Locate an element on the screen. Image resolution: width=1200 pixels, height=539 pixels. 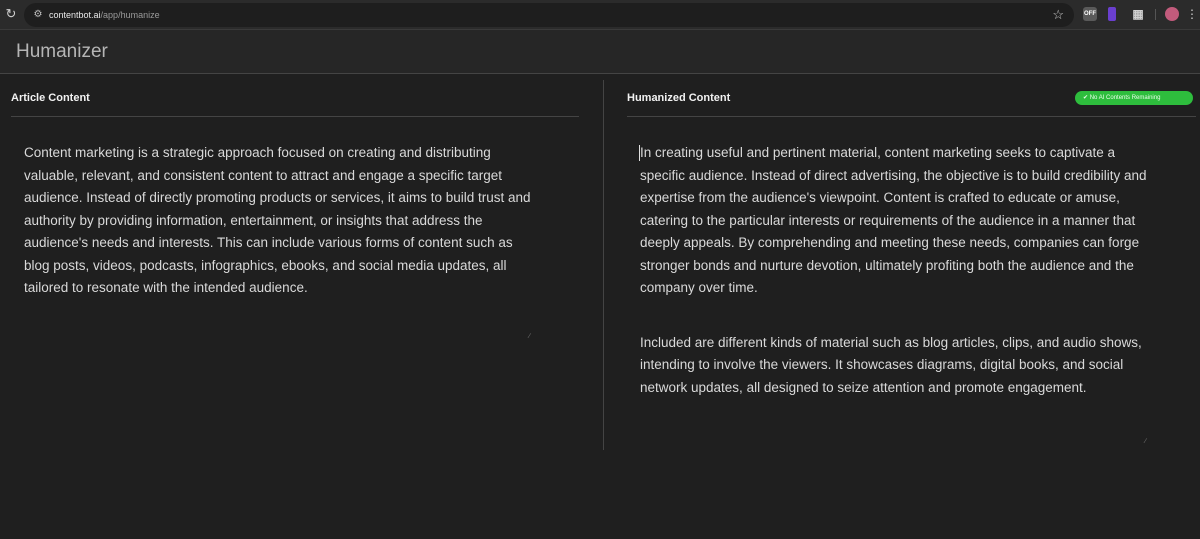
extension-off-icon: OFF is located at coordinates (1090, 14).